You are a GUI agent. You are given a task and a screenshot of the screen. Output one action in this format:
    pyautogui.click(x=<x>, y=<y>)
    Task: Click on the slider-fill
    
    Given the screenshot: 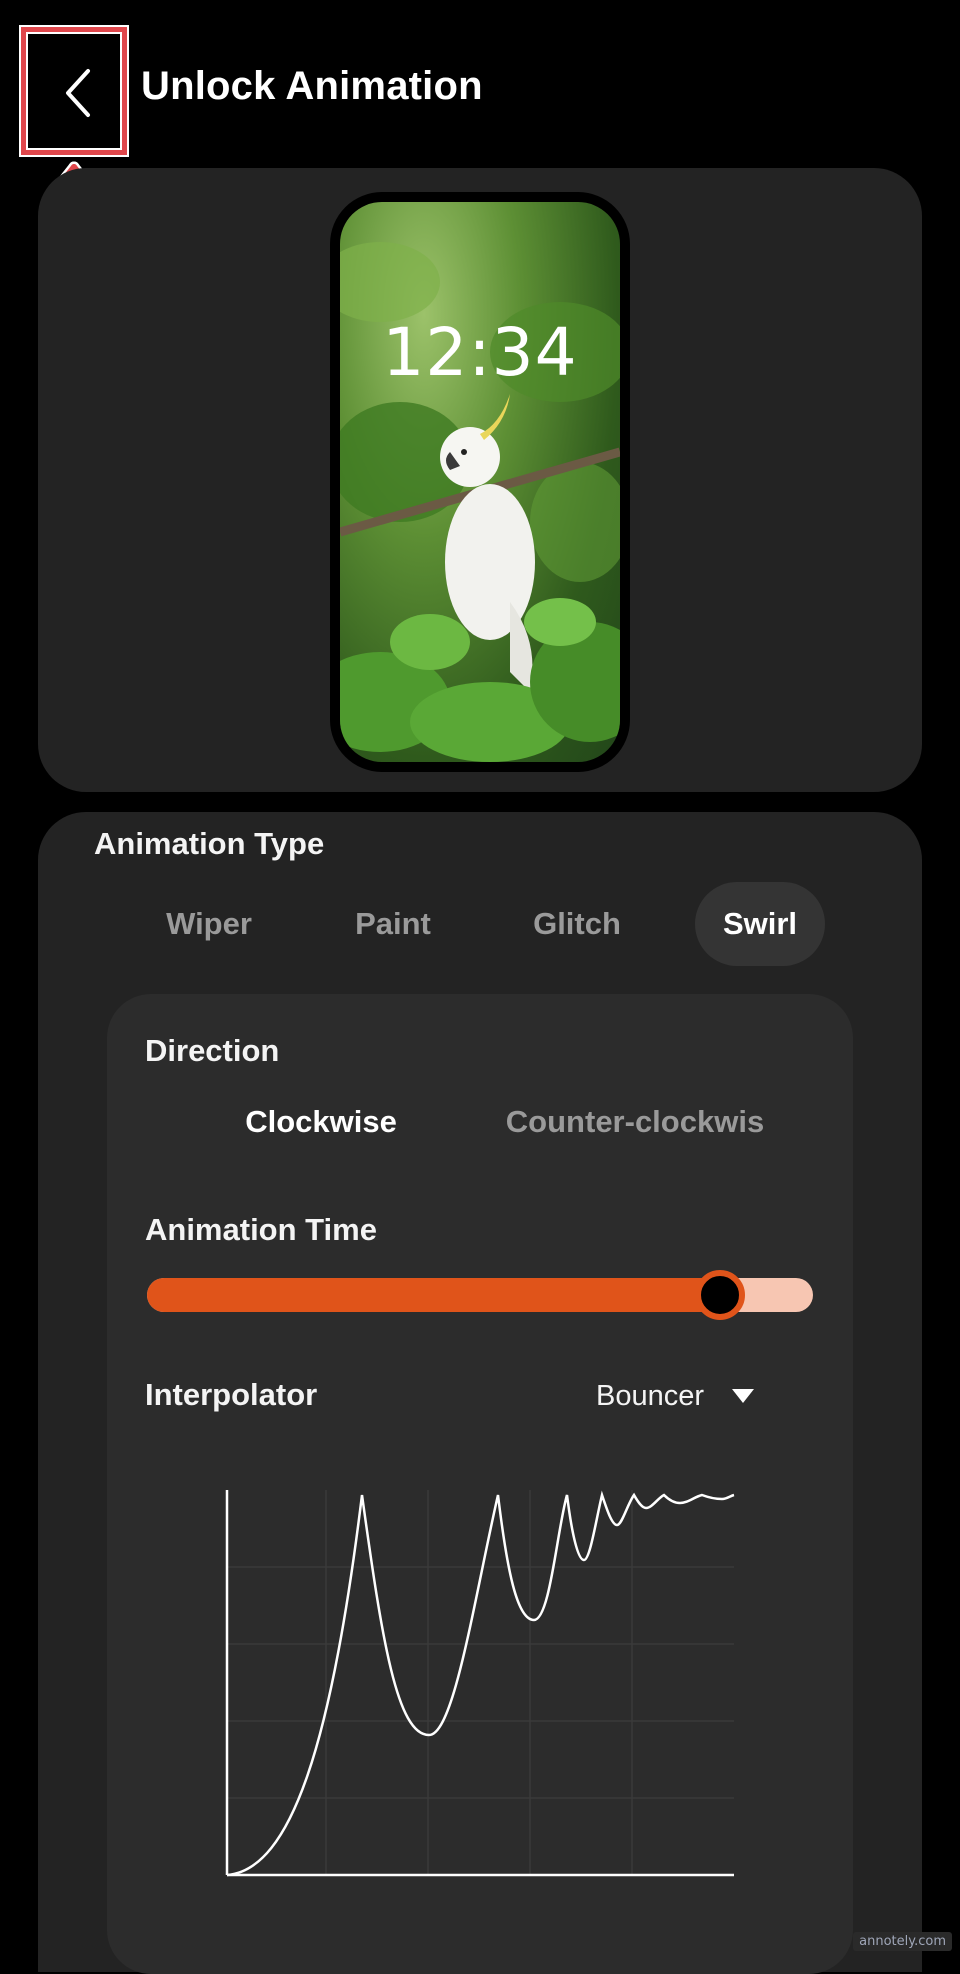 What is the action you would take?
    pyautogui.click(x=433, y=1295)
    